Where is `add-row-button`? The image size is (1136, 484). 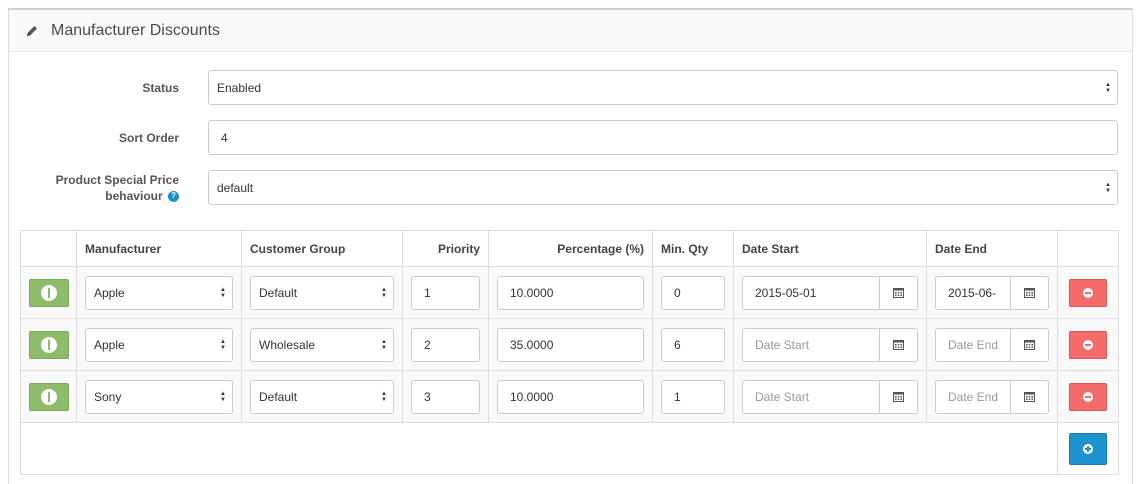 add-row-button is located at coordinates (1088, 448).